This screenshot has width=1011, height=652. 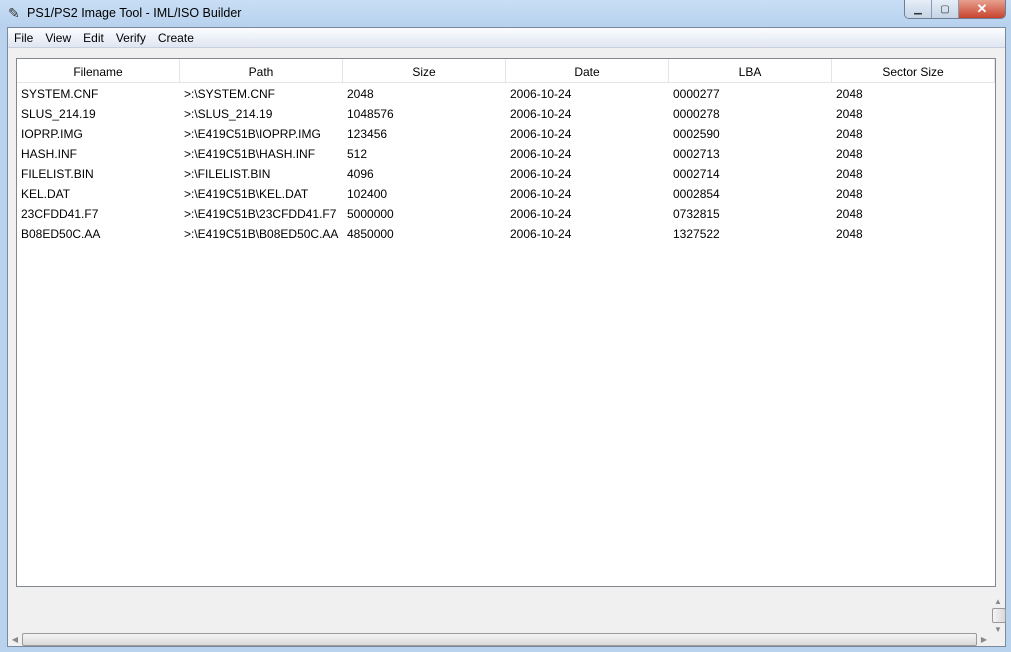 What do you see at coordinates (46, 194) in the screenshot?
I see `cell-filename: KEL.DAT` at bounding box center [46, 194].